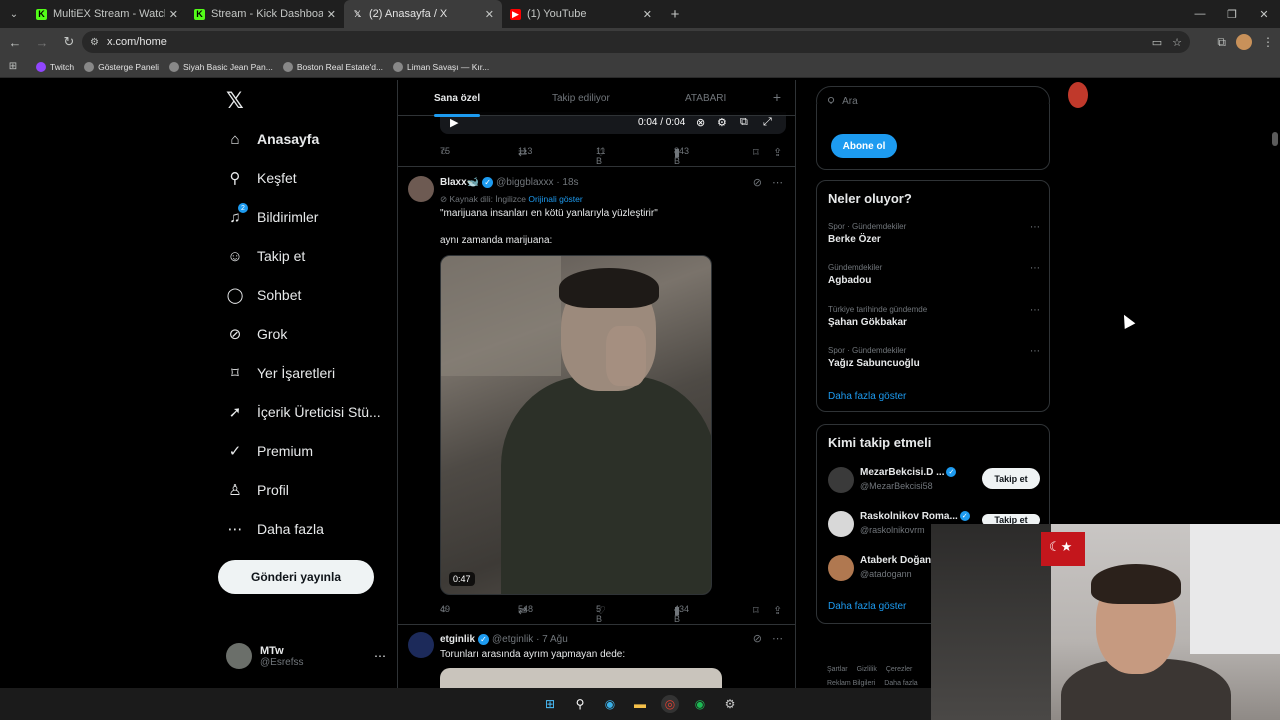 The width and height of the screenshot is (1280, 720). Describe the element at coordinates (94, 42) in the screenshot. I see `site-info-icon: ⚙` at that location.